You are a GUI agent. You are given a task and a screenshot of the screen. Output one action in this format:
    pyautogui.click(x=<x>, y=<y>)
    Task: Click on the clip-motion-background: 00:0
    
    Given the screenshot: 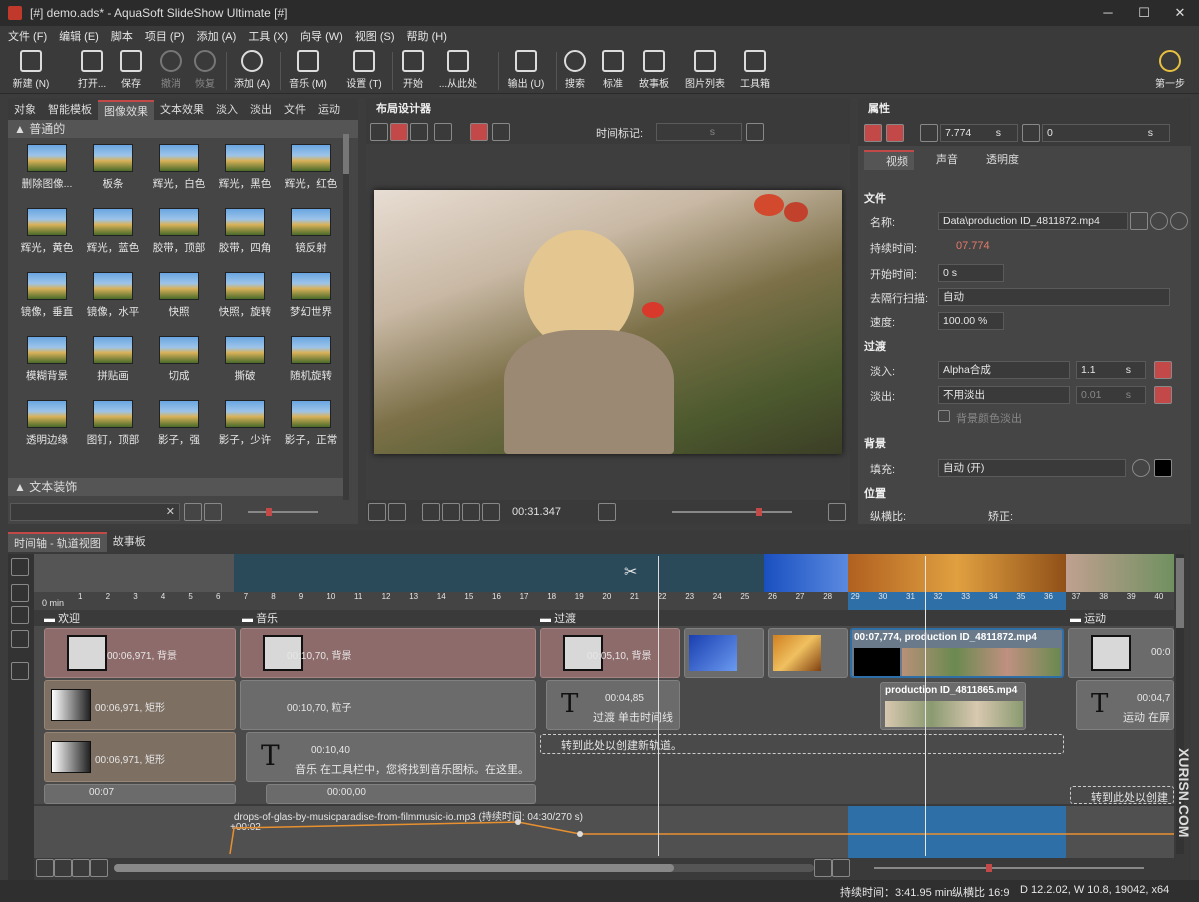 What is the action you would take?
    pyautogui.click(x=1121, y=653)
    